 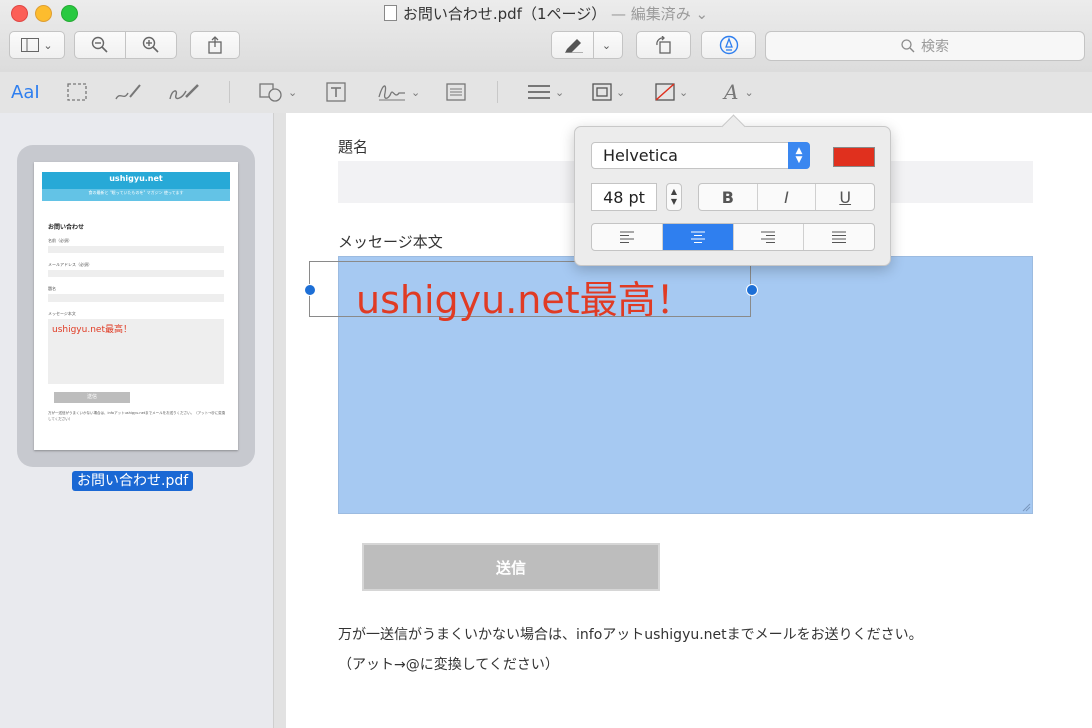 What do you see at coordinates (731, 92) in the screenshot?
I see `font-a-icon: A` at bounding box center [731, 92].